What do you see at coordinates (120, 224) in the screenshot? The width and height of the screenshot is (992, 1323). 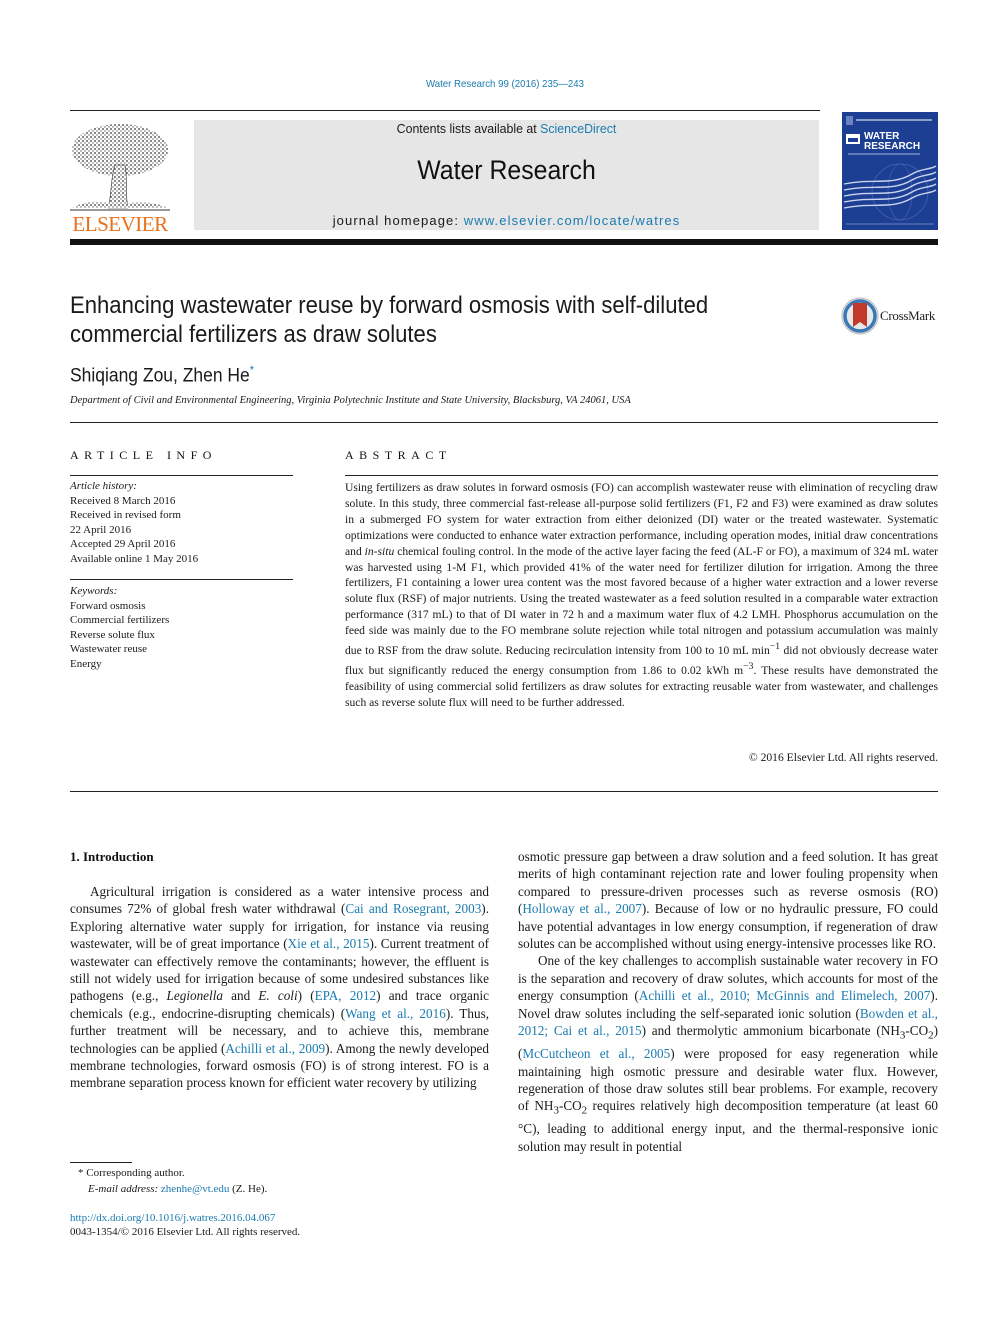 I see `elsevier-wordmark: ELSEVIER` at bounding box center [120, 224].